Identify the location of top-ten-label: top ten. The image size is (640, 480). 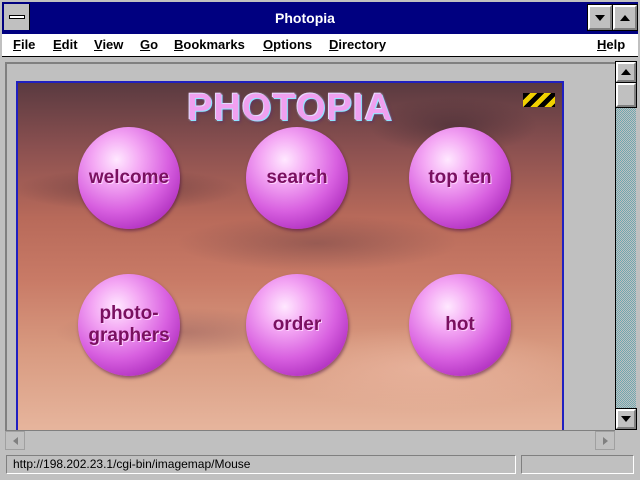
(460, 177).